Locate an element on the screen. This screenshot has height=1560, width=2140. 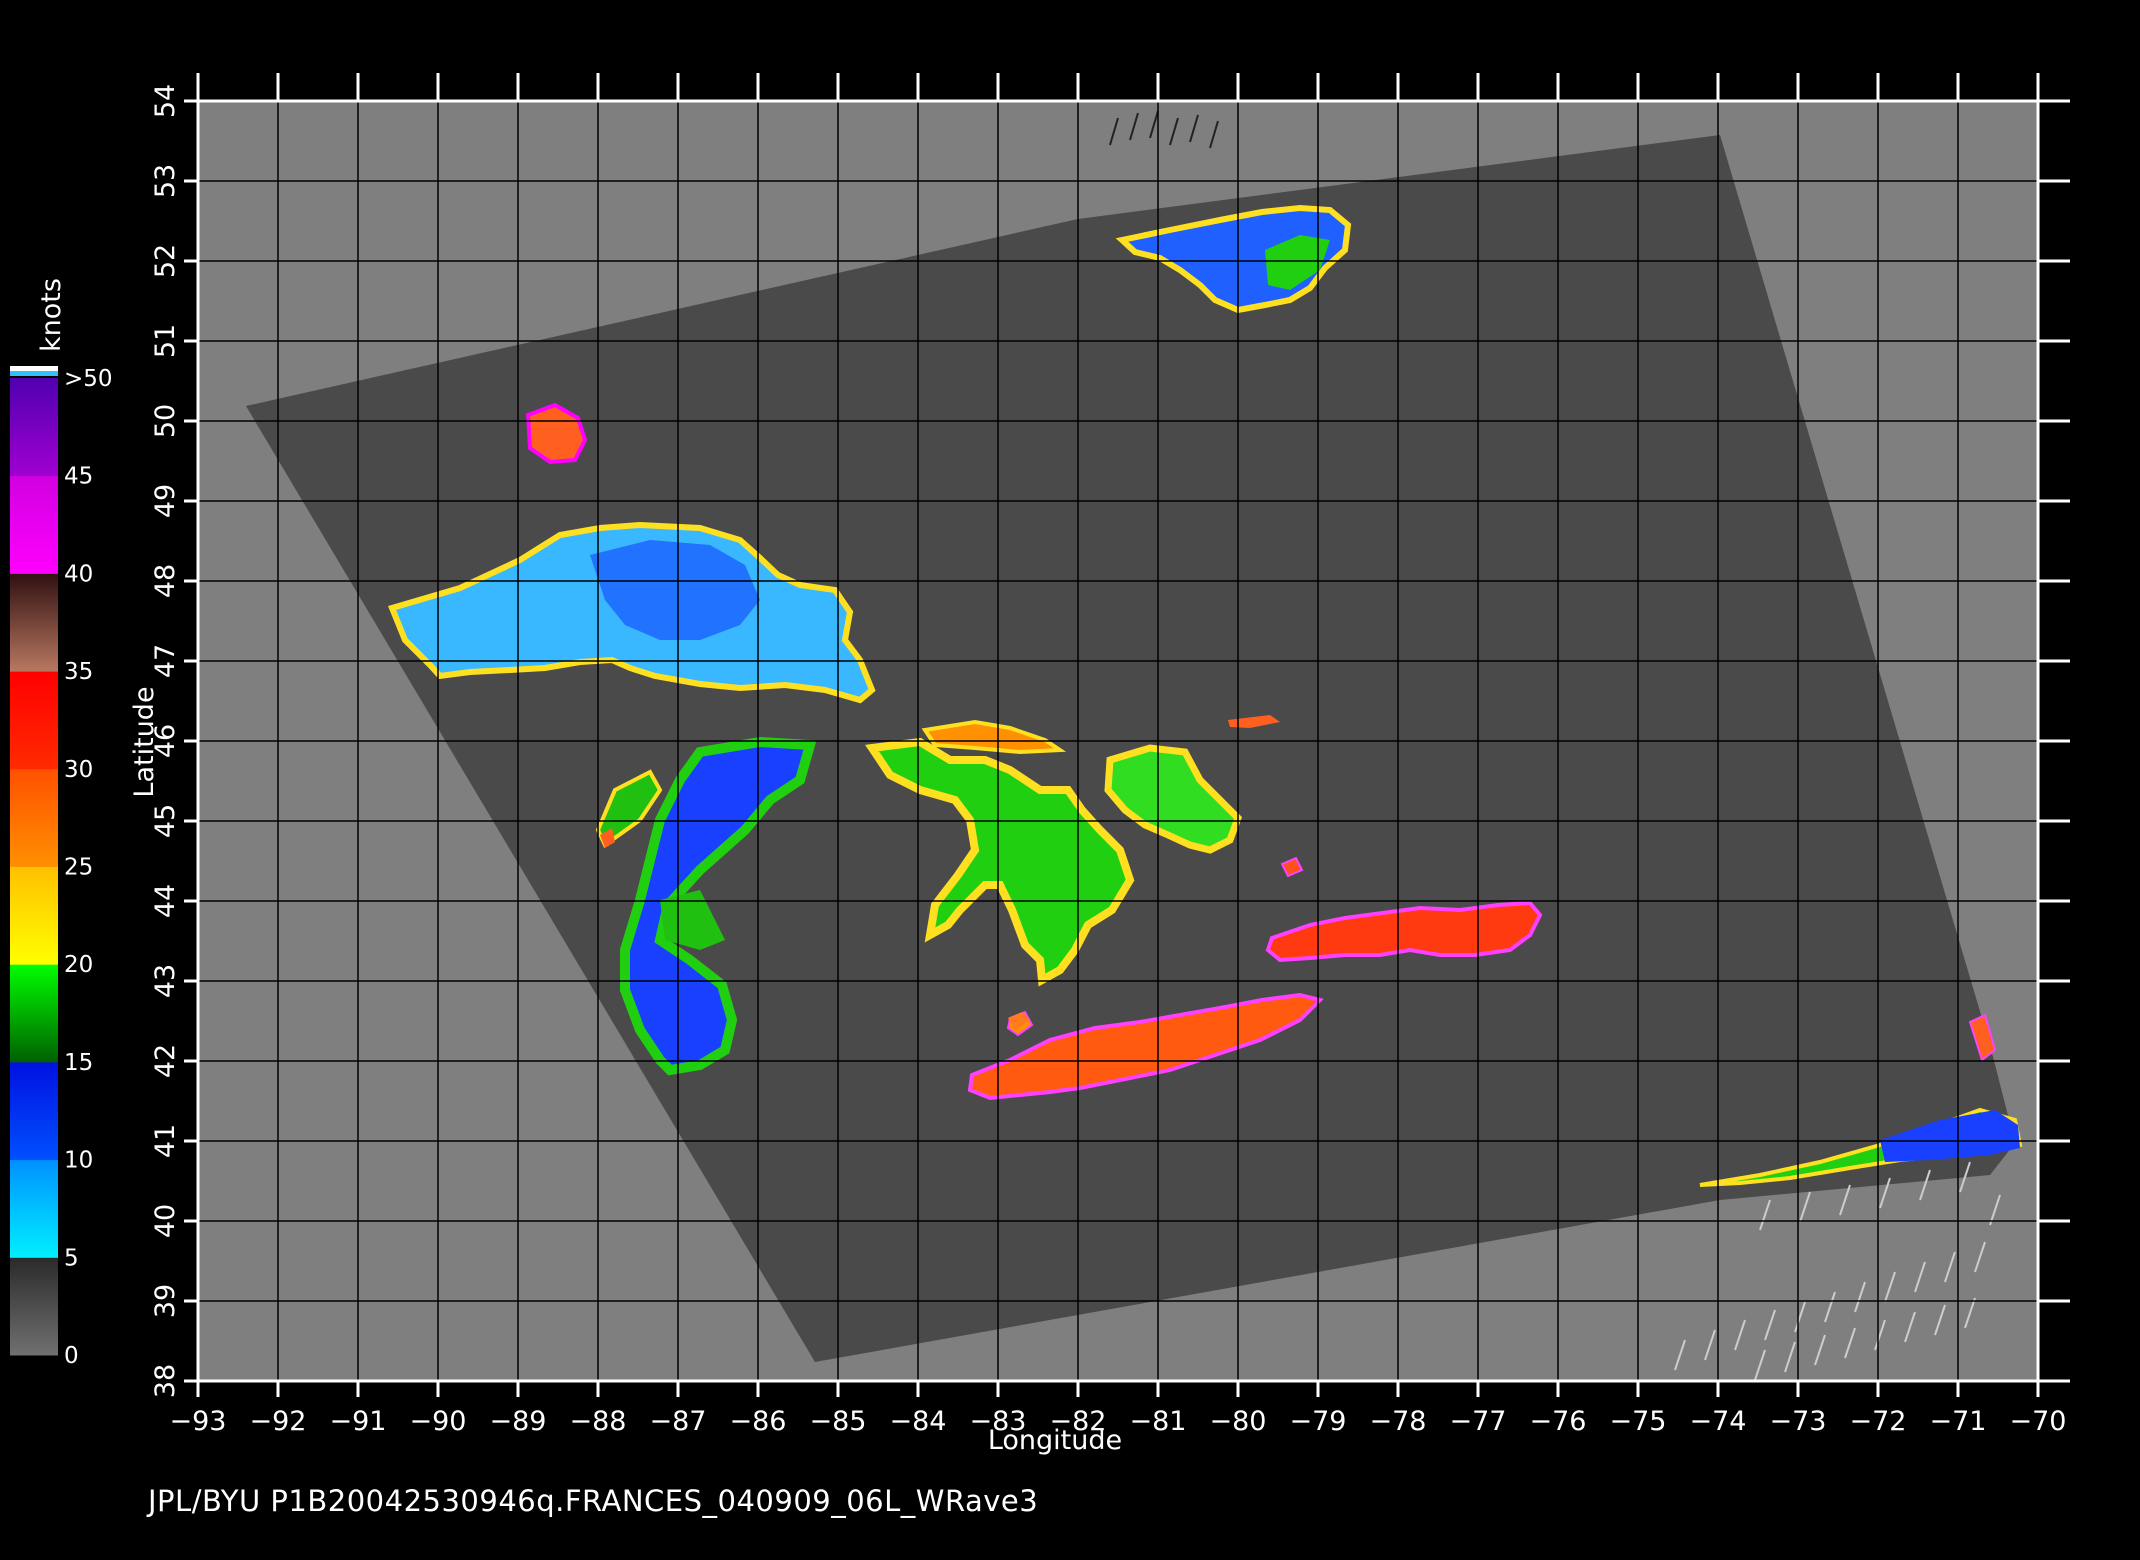
y-axis-title: Latitude is located at coordinates (144, 741).